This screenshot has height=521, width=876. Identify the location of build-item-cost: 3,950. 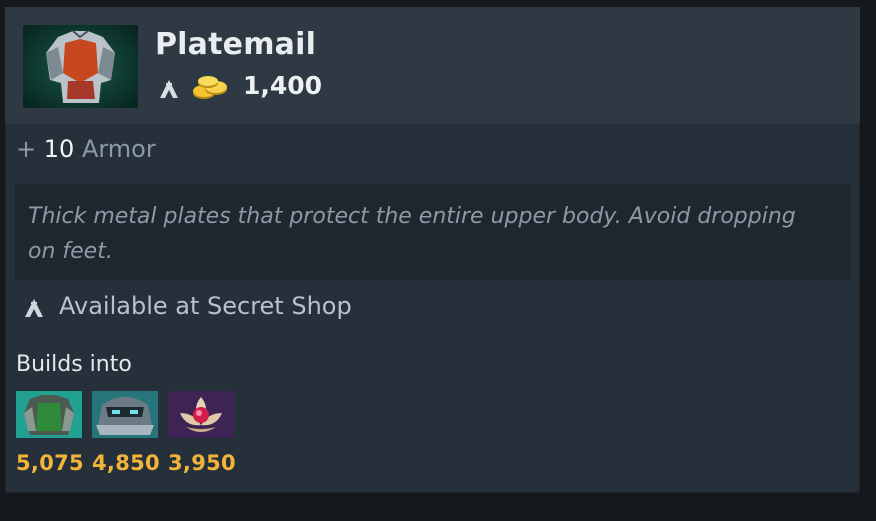
(202, 463).